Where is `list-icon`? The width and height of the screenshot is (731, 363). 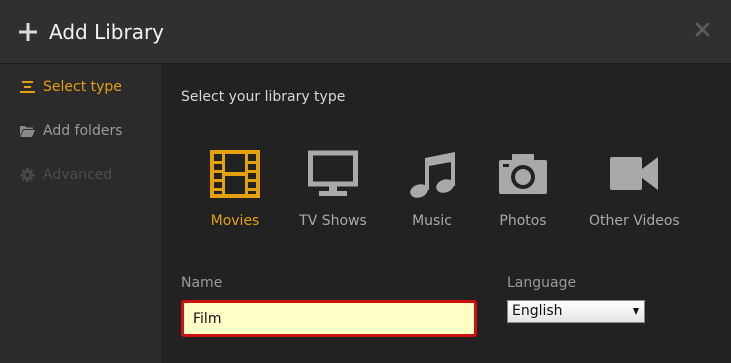
list-icon is located at coordinates (27, 87).